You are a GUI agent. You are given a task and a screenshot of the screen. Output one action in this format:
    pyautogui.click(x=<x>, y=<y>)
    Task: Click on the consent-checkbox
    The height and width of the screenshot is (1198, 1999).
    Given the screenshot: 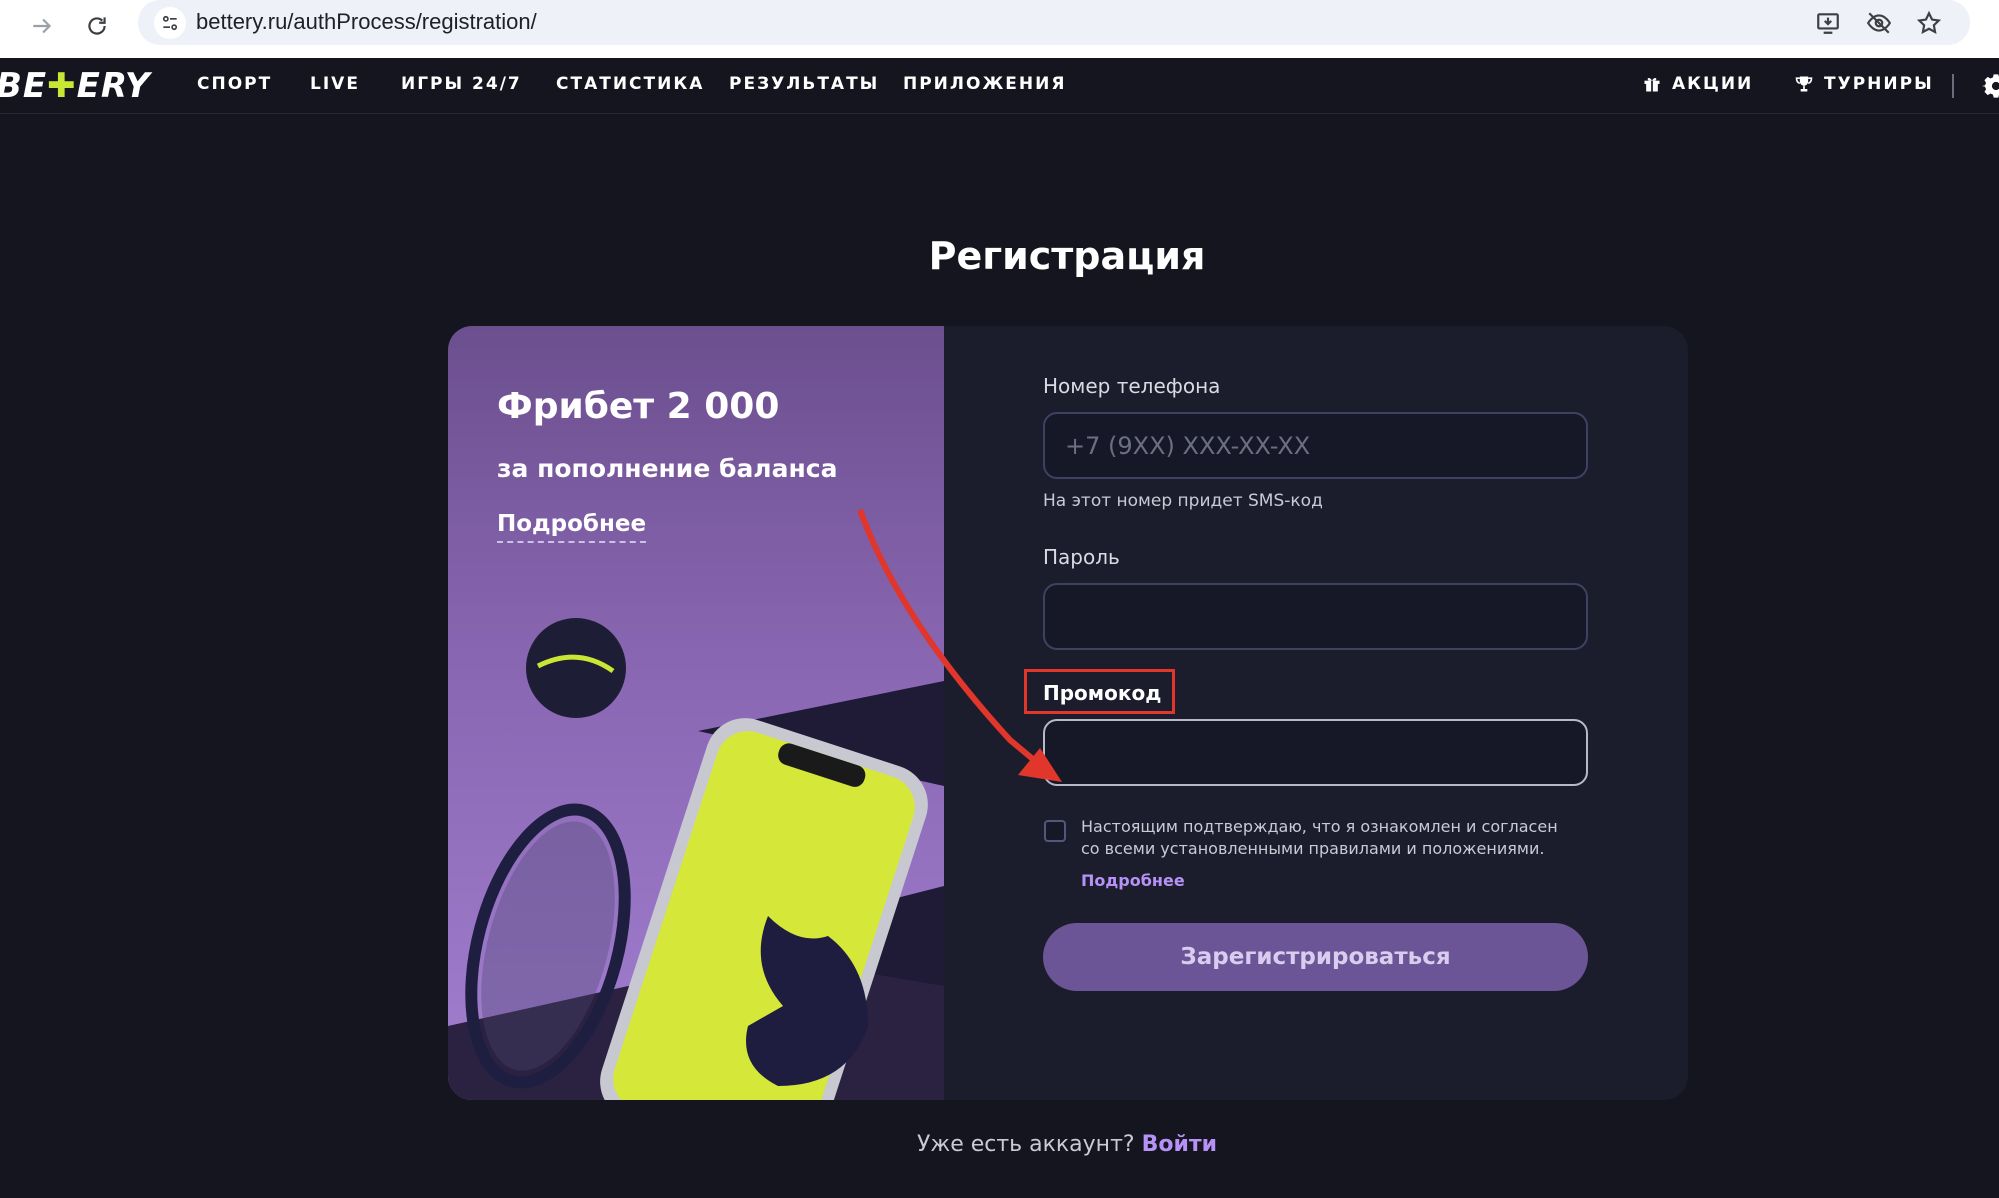 What is the action you would take?
    pyautogui.click(x=1055, y=831)
    